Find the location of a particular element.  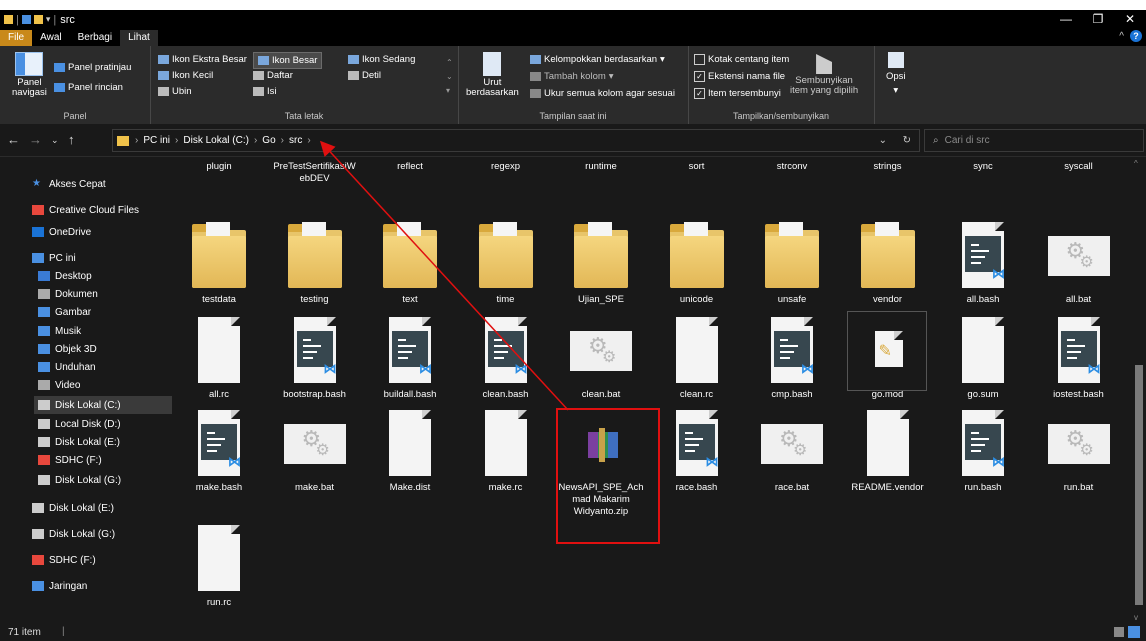

options-button: Opsi ▾ is located at coordinates (896, 74).